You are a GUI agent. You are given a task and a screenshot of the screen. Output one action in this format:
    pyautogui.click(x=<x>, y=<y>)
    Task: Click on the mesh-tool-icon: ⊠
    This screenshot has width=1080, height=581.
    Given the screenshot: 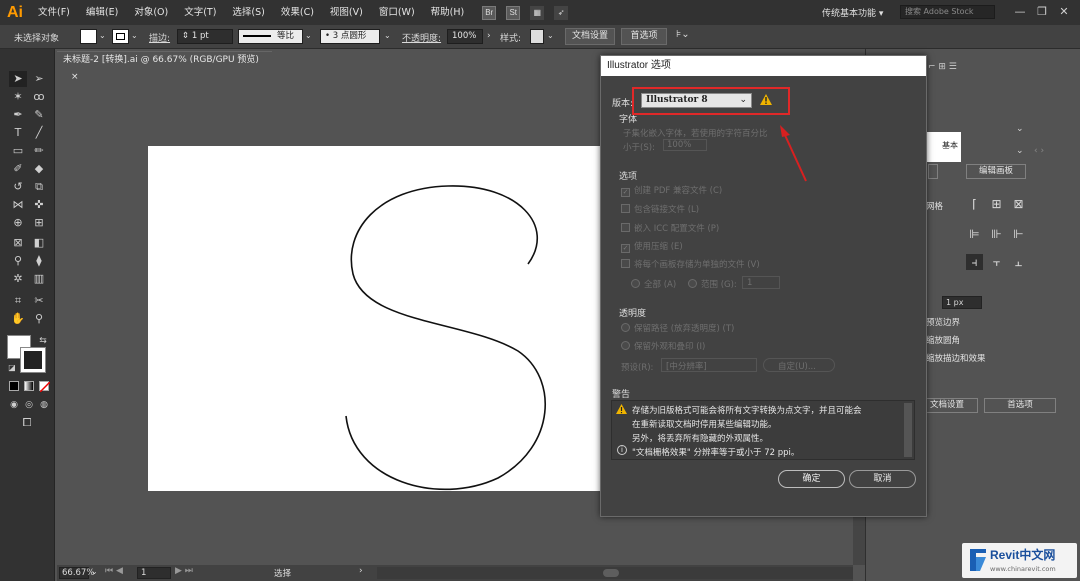 What is the action you would take?
    pyautogui.click(x=18, y=243)
    